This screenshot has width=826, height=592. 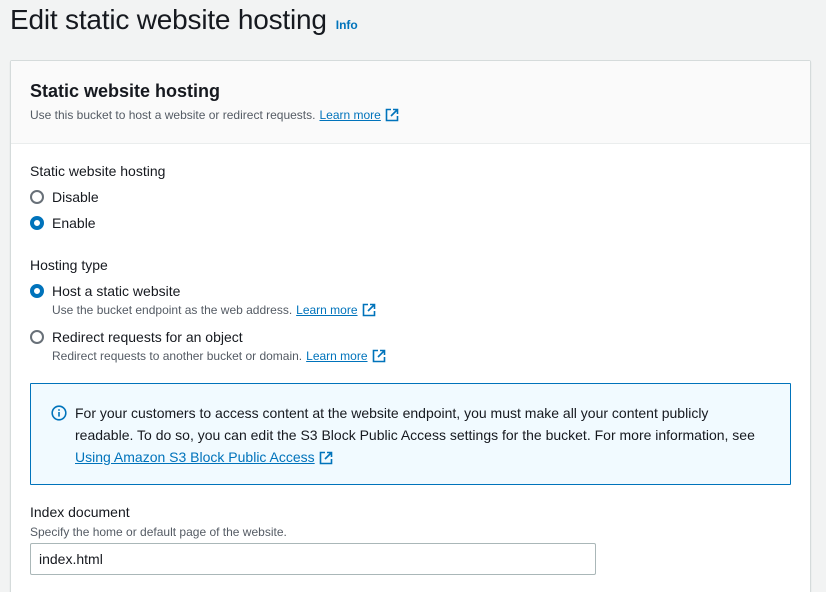 What do you see at coordinates (125, 91) in the screenshot?
I see `panel-title: Static website hosting` at bounding box center [125, 91].